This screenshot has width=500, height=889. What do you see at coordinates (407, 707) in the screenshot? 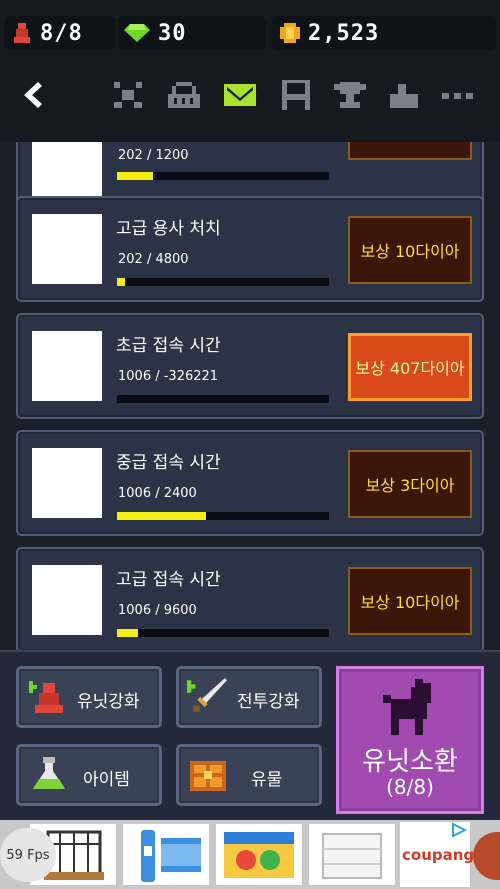
I see `creature-icon` at bounding box center [407, 707].